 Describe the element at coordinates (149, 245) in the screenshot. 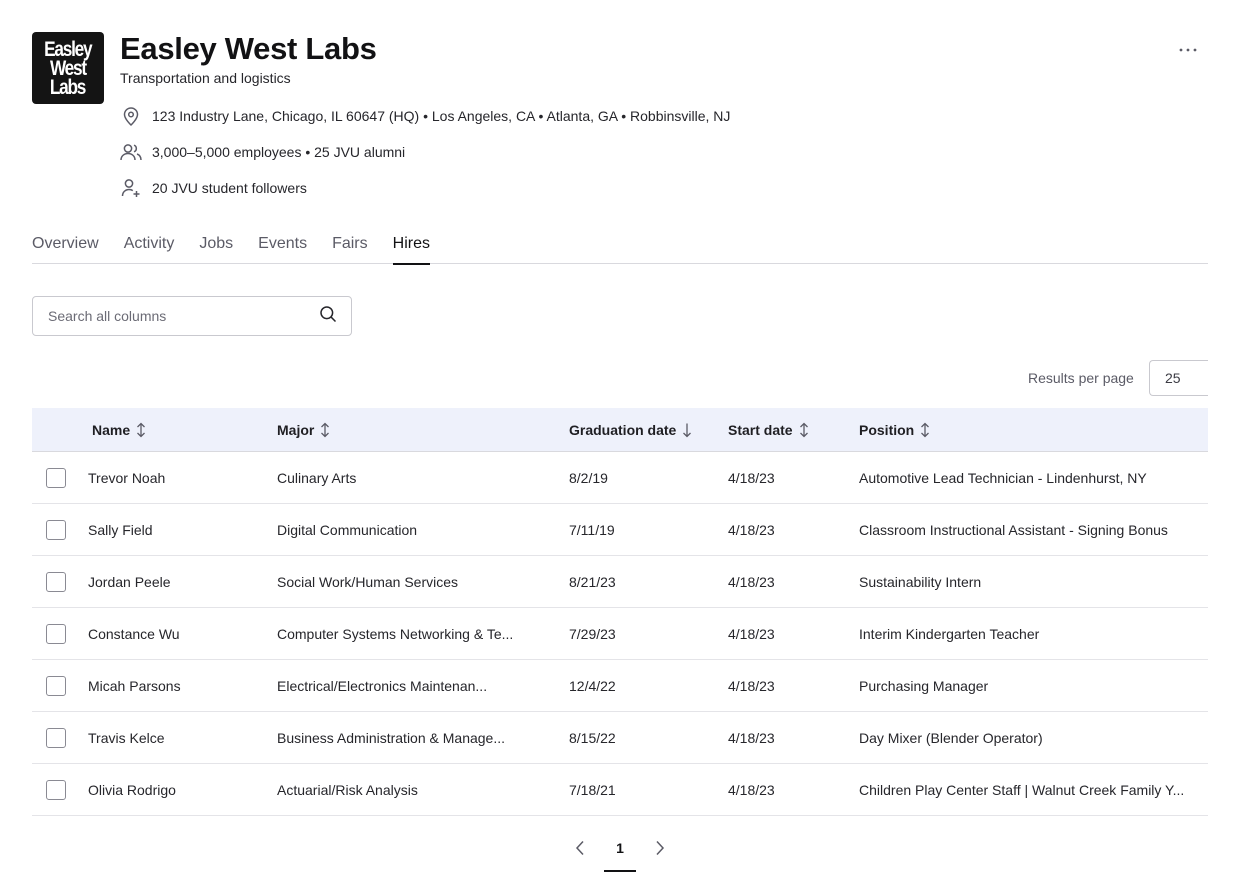

I see `tab-activity: Activity` at that location.